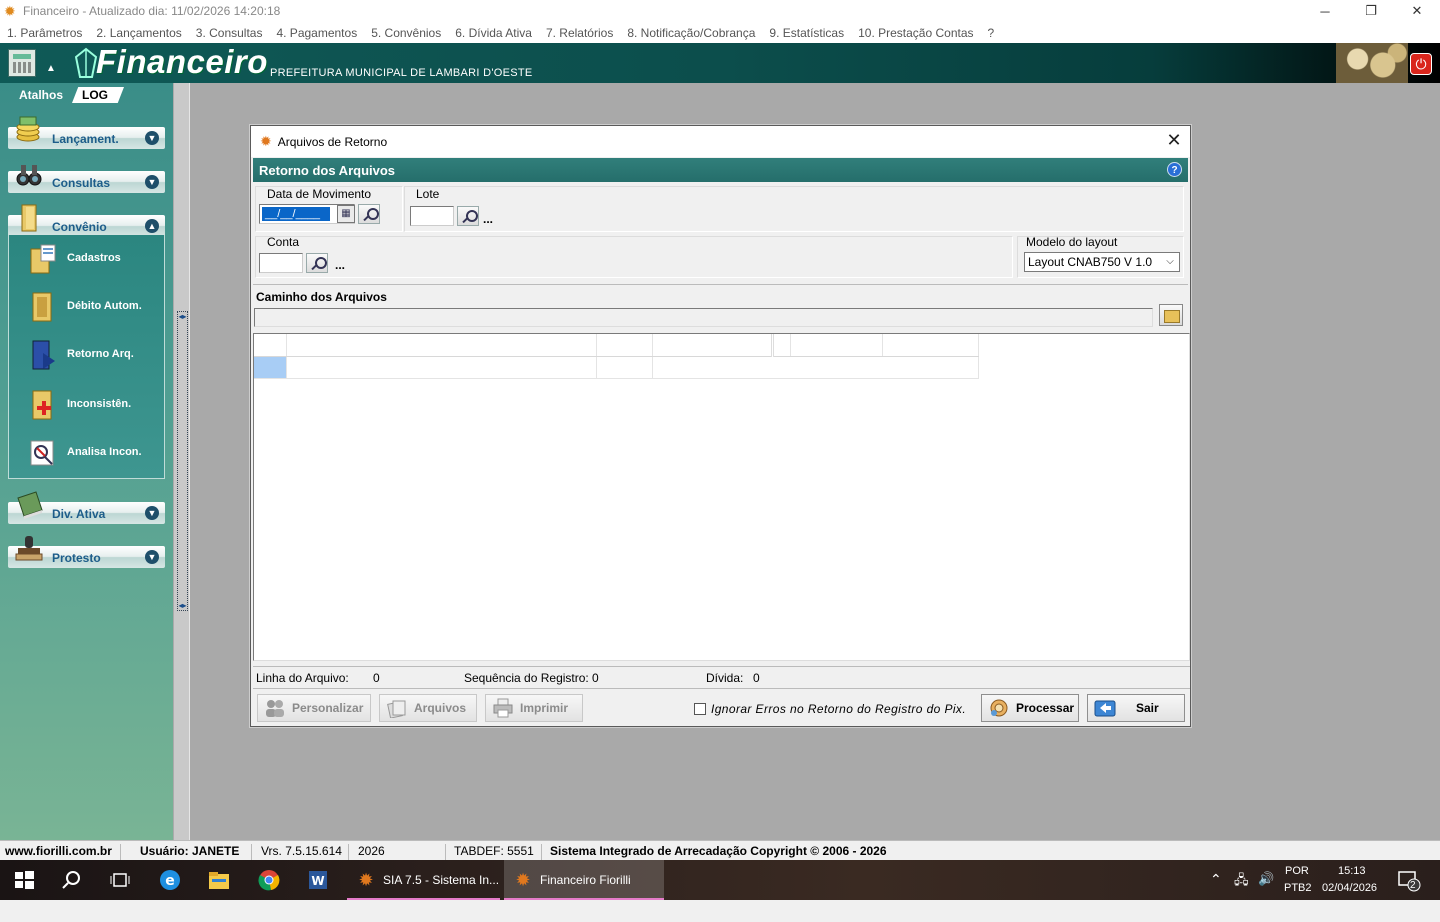 The width and height of the screenshot is (1440, 922). I want to click on sidebar-group-protesto: Protesto ▼, so click(86, 552).